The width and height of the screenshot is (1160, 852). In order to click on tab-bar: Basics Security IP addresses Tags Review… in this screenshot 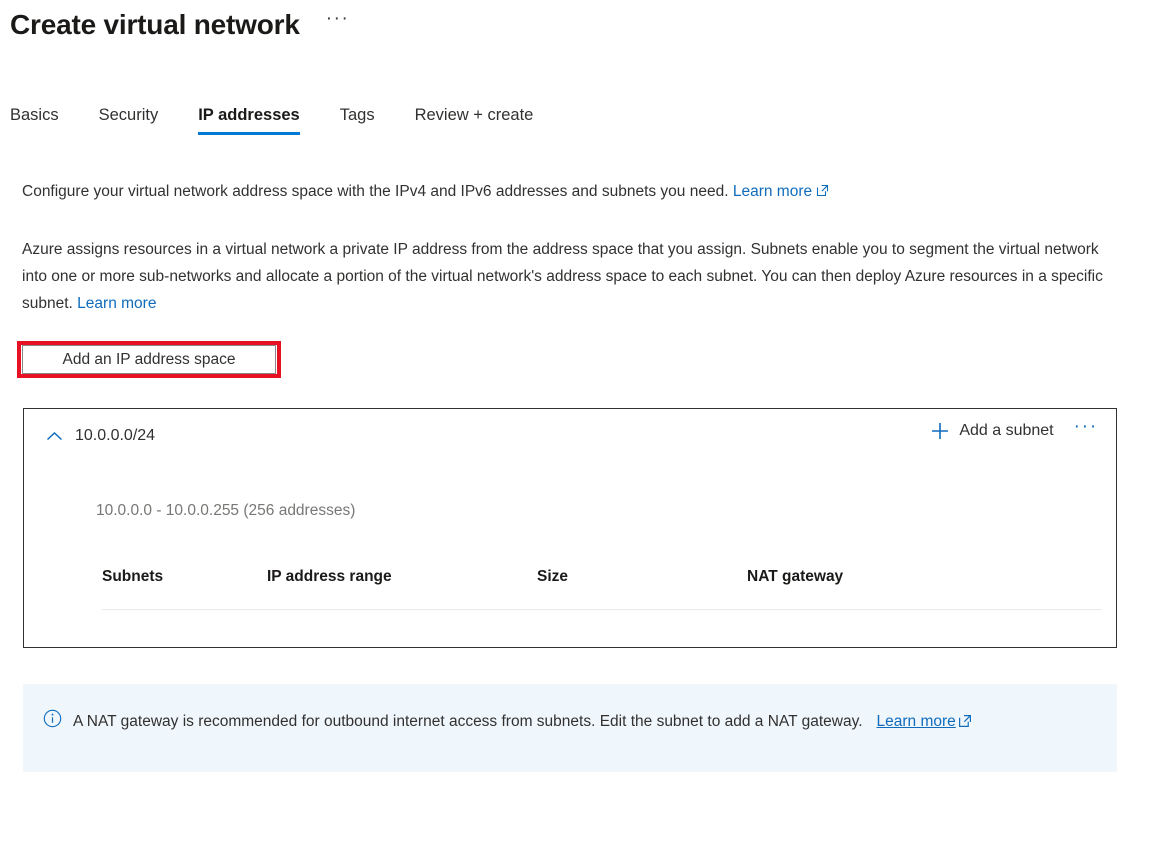, I will do `click(271, 119)`.